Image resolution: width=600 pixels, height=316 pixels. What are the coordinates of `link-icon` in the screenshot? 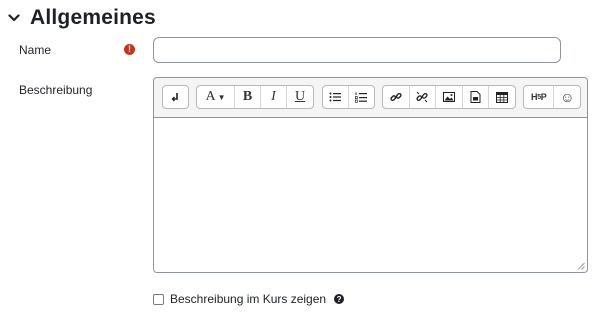 It's located at (396, 97).